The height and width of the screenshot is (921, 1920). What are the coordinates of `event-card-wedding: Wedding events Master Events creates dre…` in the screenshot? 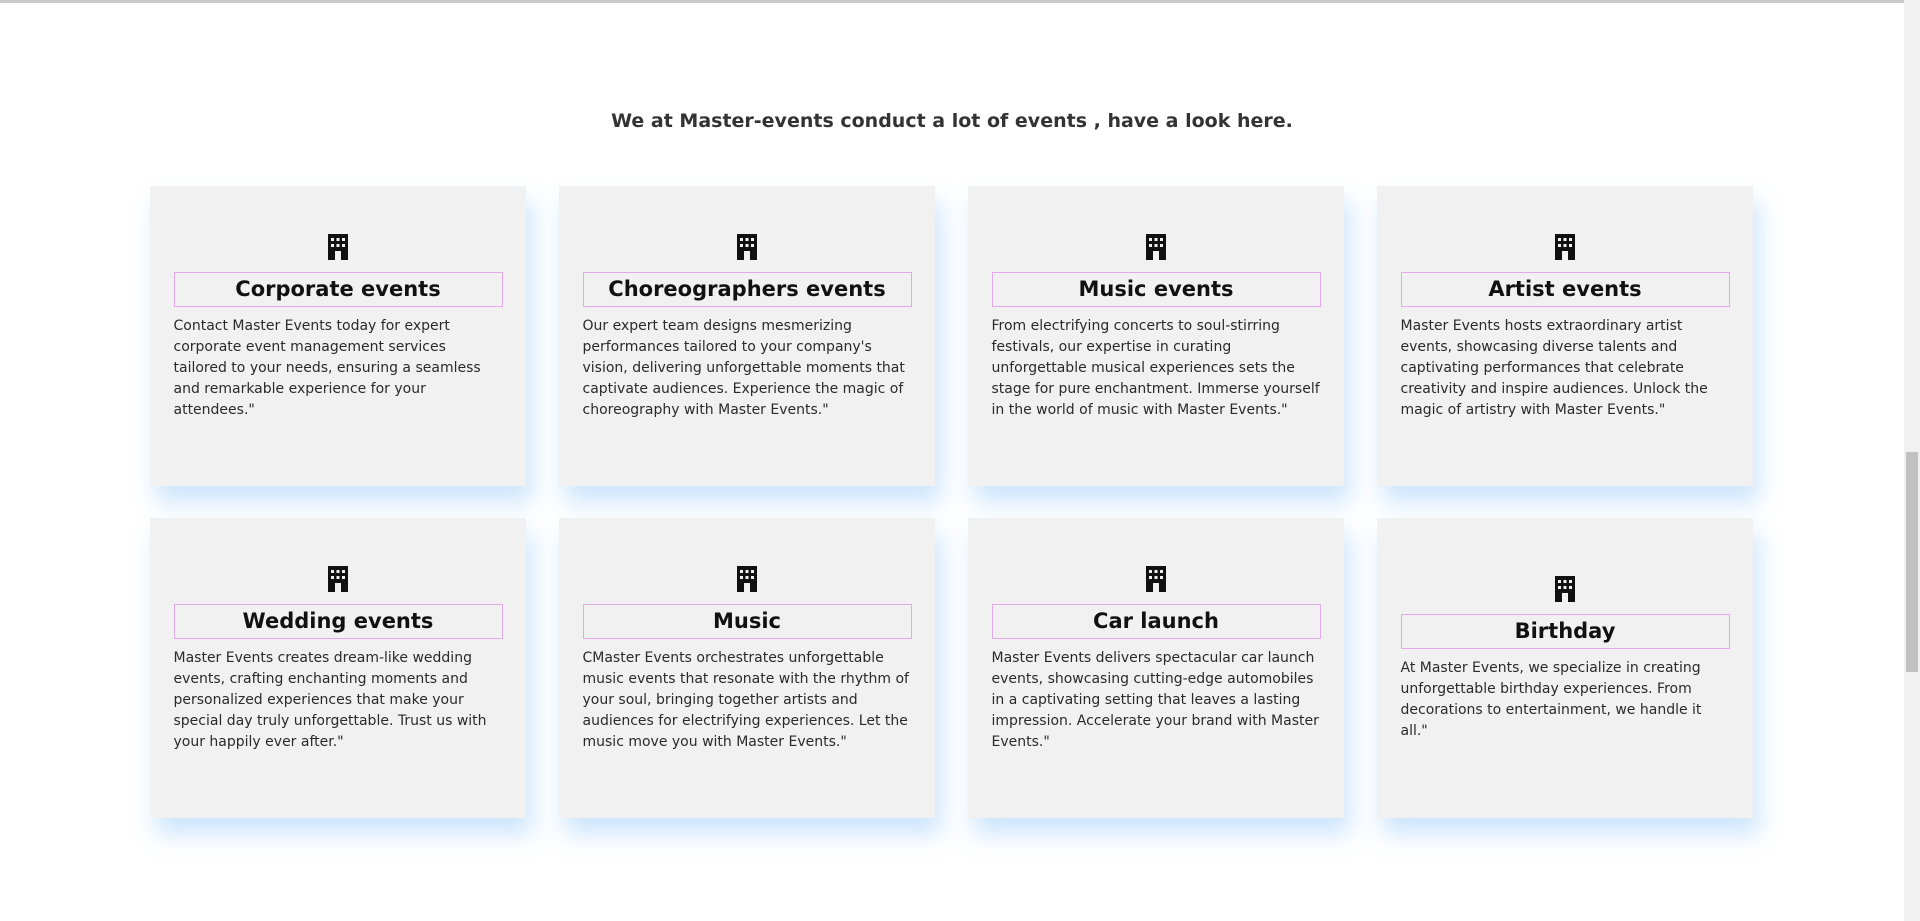 It's located at (338, 668).